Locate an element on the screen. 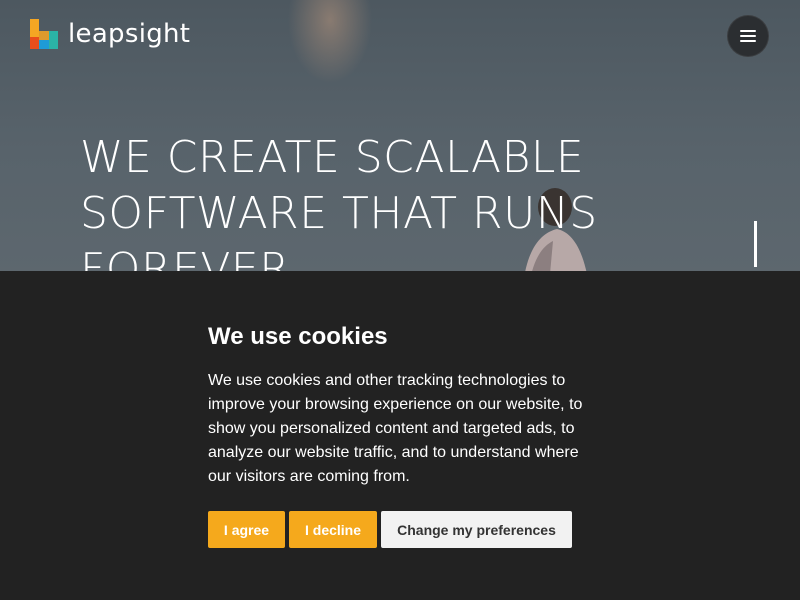  site-logo: leapsight is located at coordinates (110, 34).